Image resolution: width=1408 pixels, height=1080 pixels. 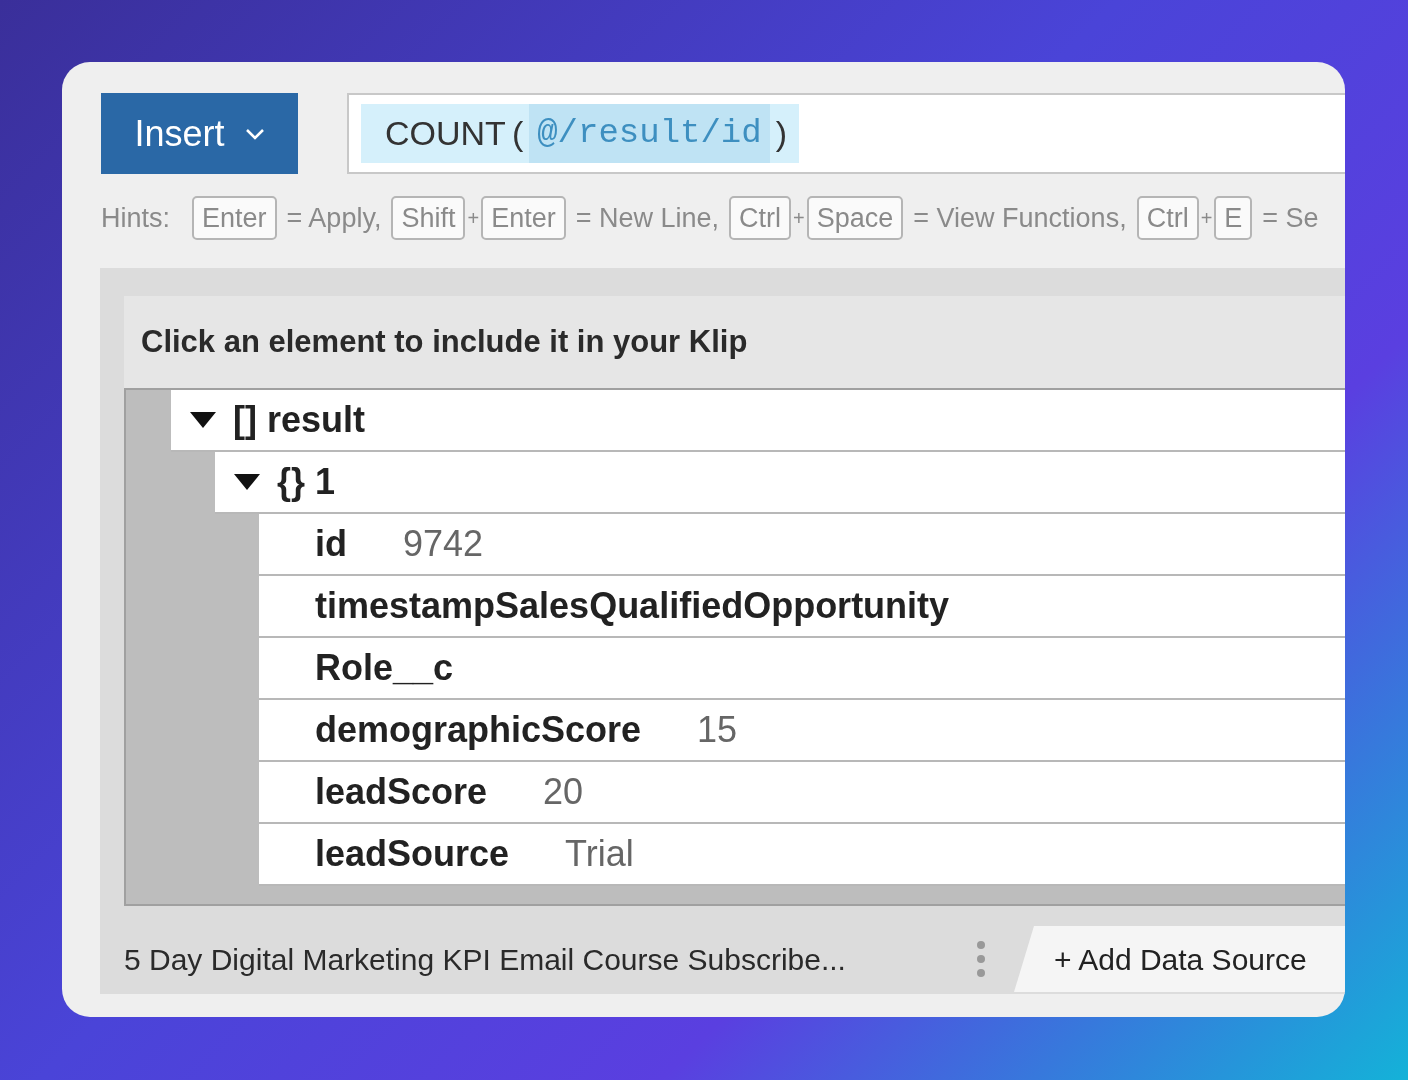 What do you see at coordinates (254, 133) in the screenshot?
I see `chevron-down-icon` at bounding box center [254, 133].